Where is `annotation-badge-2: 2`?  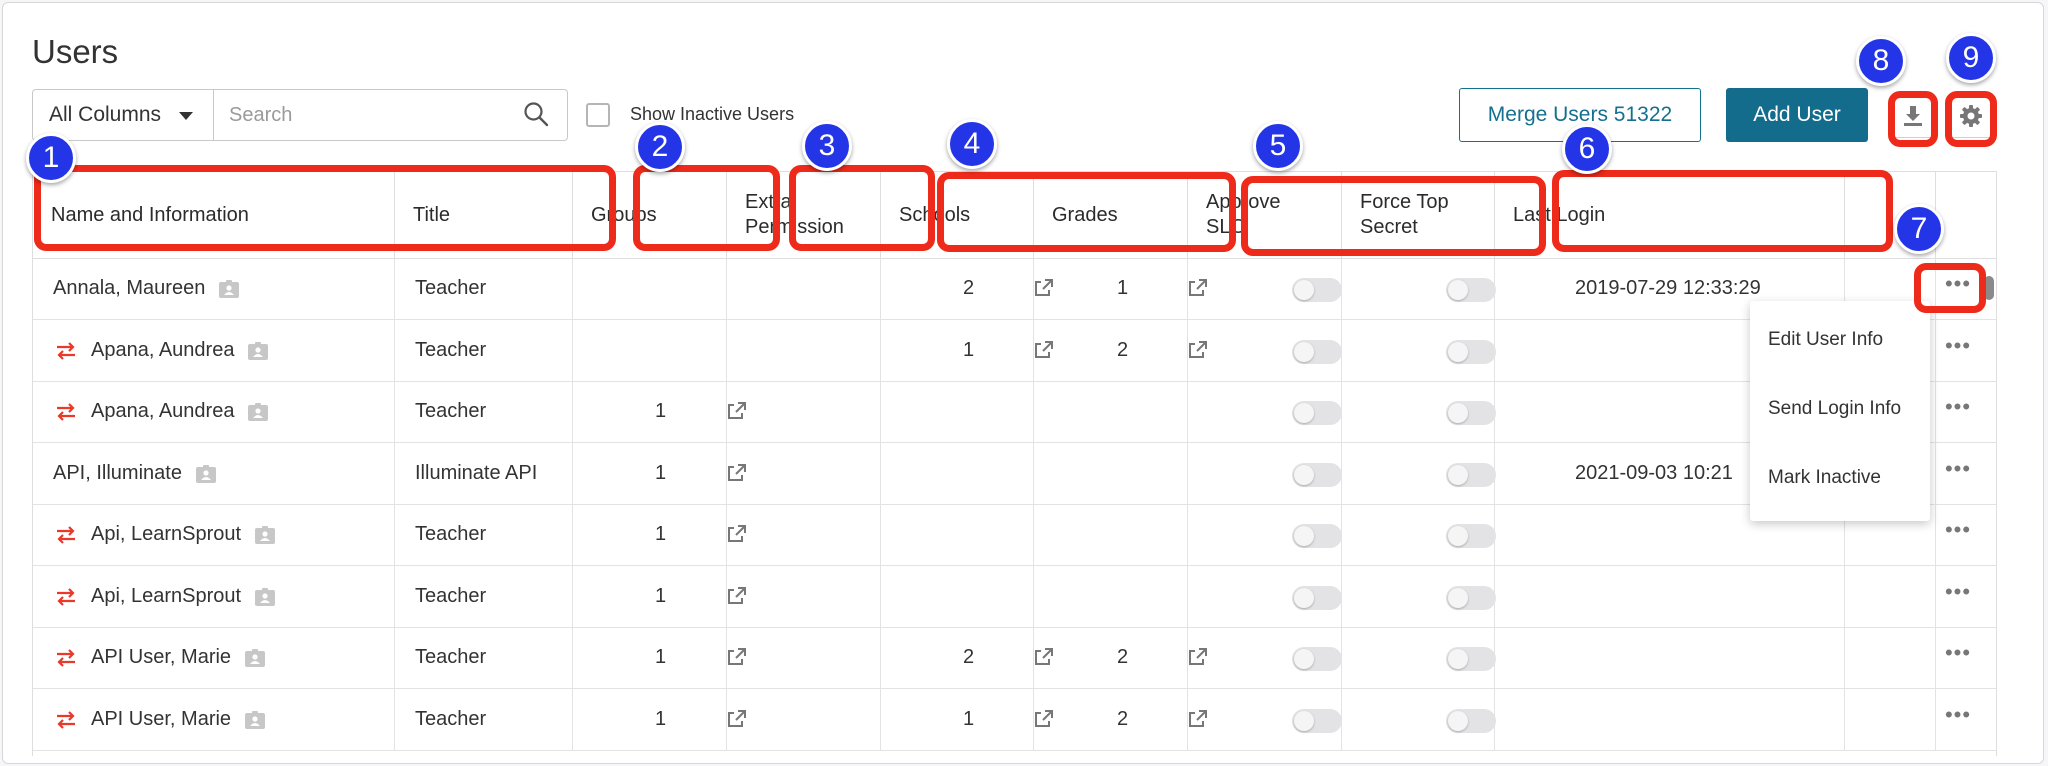
annotation-badge-2: 2 is located at coordinates (660, 147).